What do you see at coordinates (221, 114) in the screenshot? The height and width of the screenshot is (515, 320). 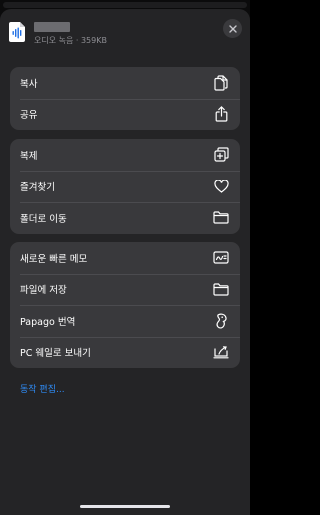 I see `share-icon` at bounding box center [221, 114].